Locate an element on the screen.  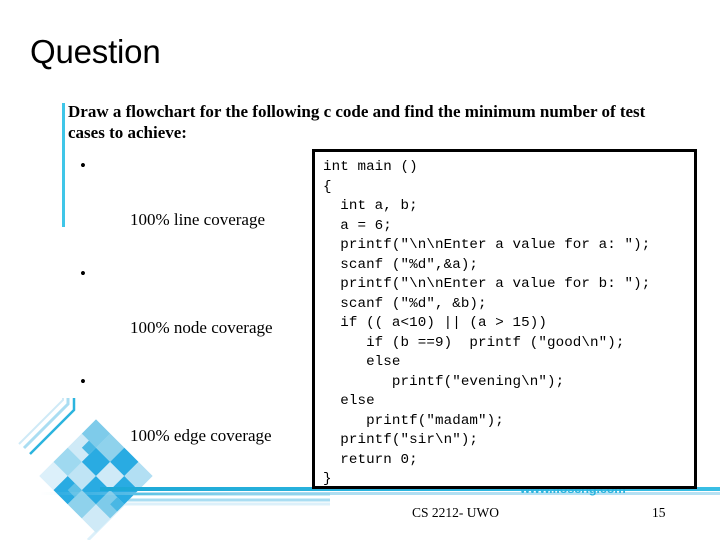
page-title: Question is located at coordinates (95, 51).